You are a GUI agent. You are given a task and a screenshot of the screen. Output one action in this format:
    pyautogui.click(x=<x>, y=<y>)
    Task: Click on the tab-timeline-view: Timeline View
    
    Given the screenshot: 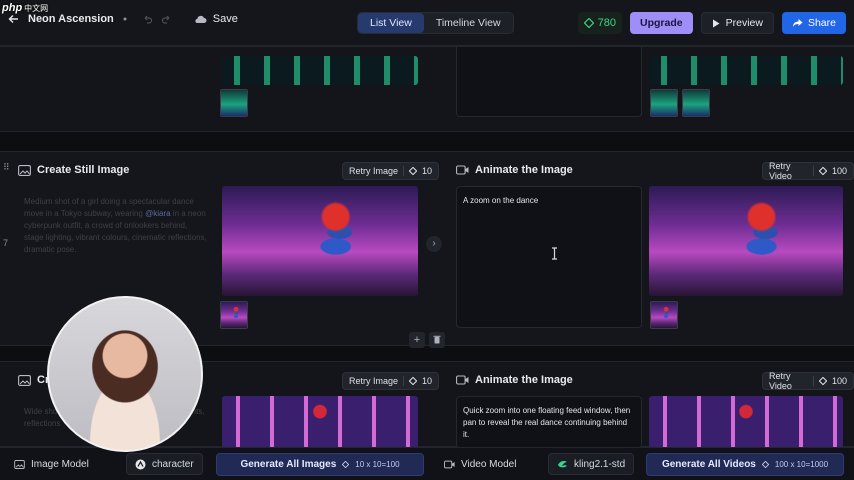 What is the action you would take?
    pyautogui.click(x=468, y=23)
    